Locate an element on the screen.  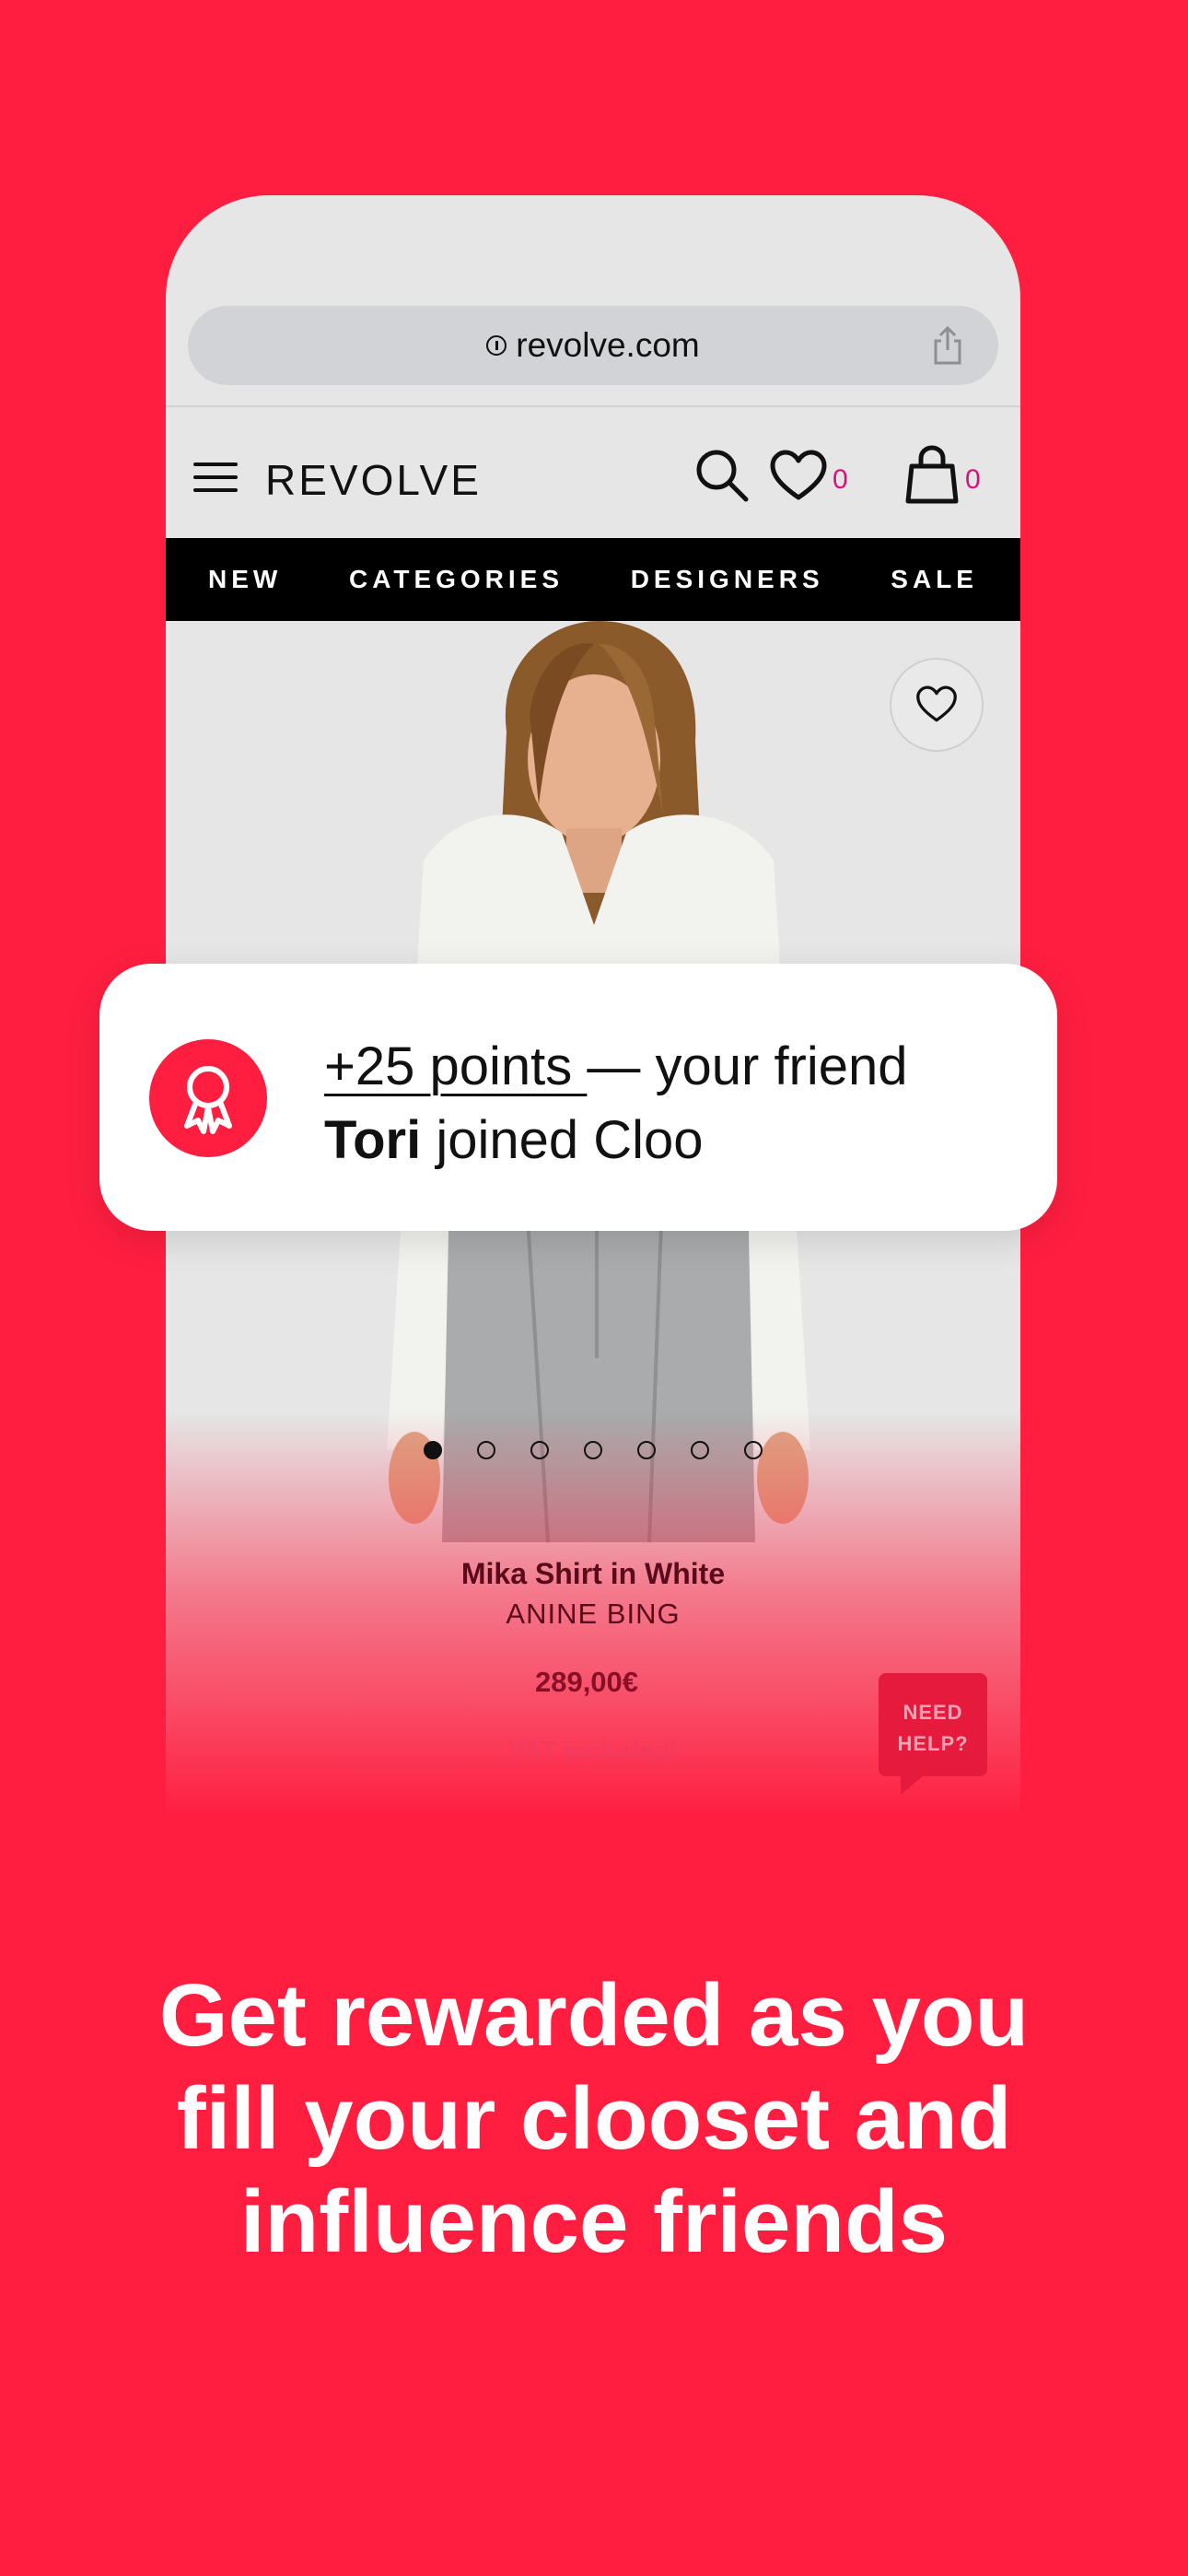
nav-sale: SALE is located at coordinates (934, 579).